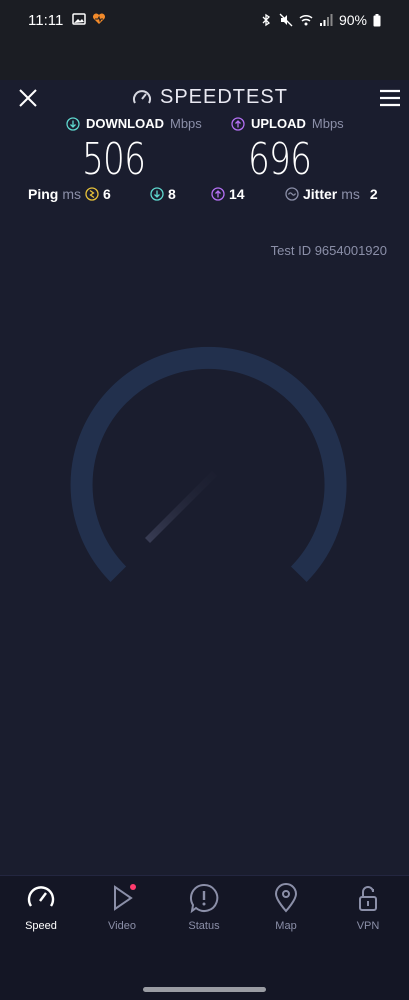  Describe the element at coordinates (79, 19) in the screenshot. I see `gallery-icon` at that location.